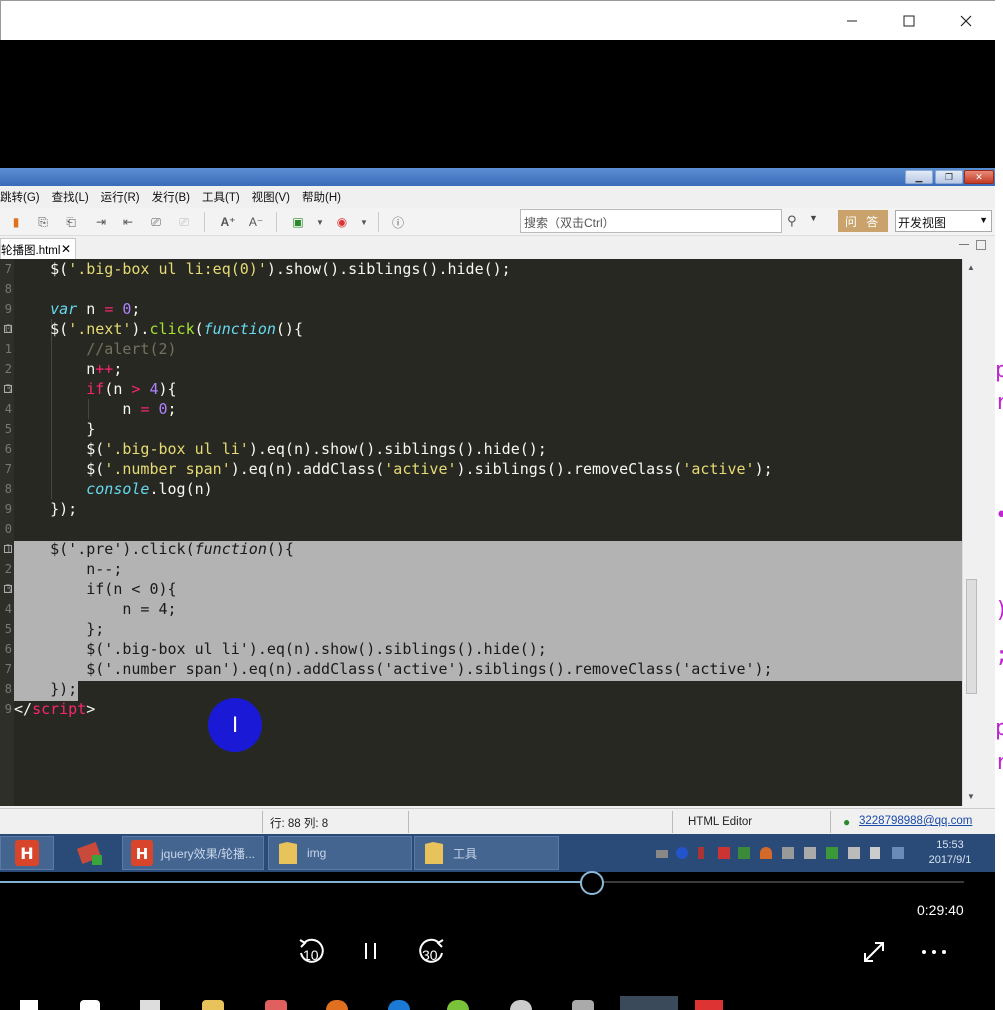  What do you see at coordinates (171, 197) in the screenshot?
I see `menu-publish: 发行(B)` at bounding box center [171, 197].